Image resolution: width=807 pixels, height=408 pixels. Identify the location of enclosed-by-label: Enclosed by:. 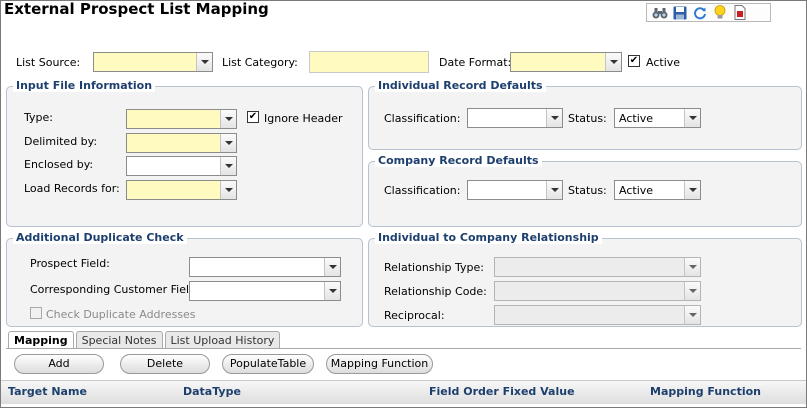
(59, 164).